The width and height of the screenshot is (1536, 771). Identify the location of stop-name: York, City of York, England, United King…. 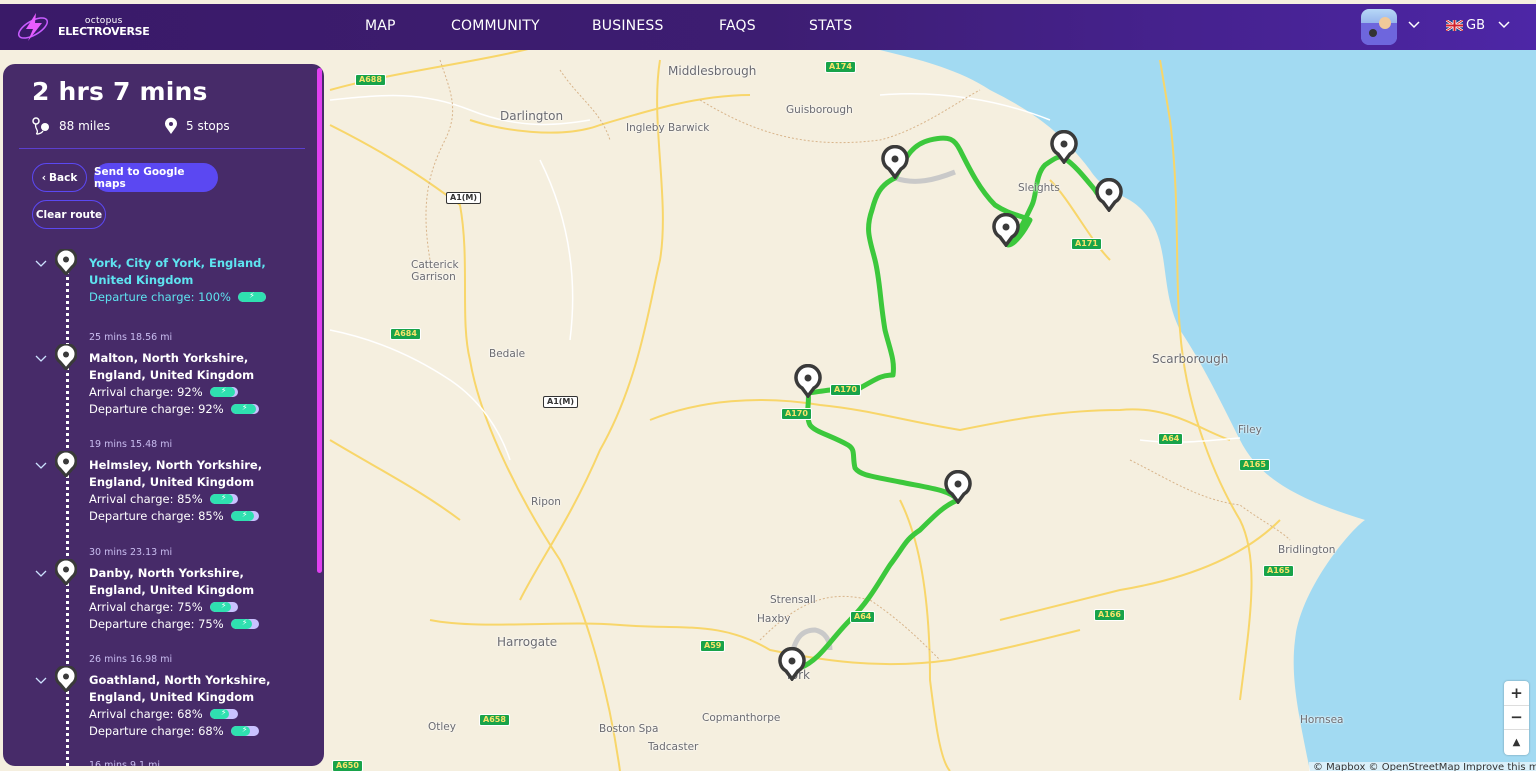
(177, 271).